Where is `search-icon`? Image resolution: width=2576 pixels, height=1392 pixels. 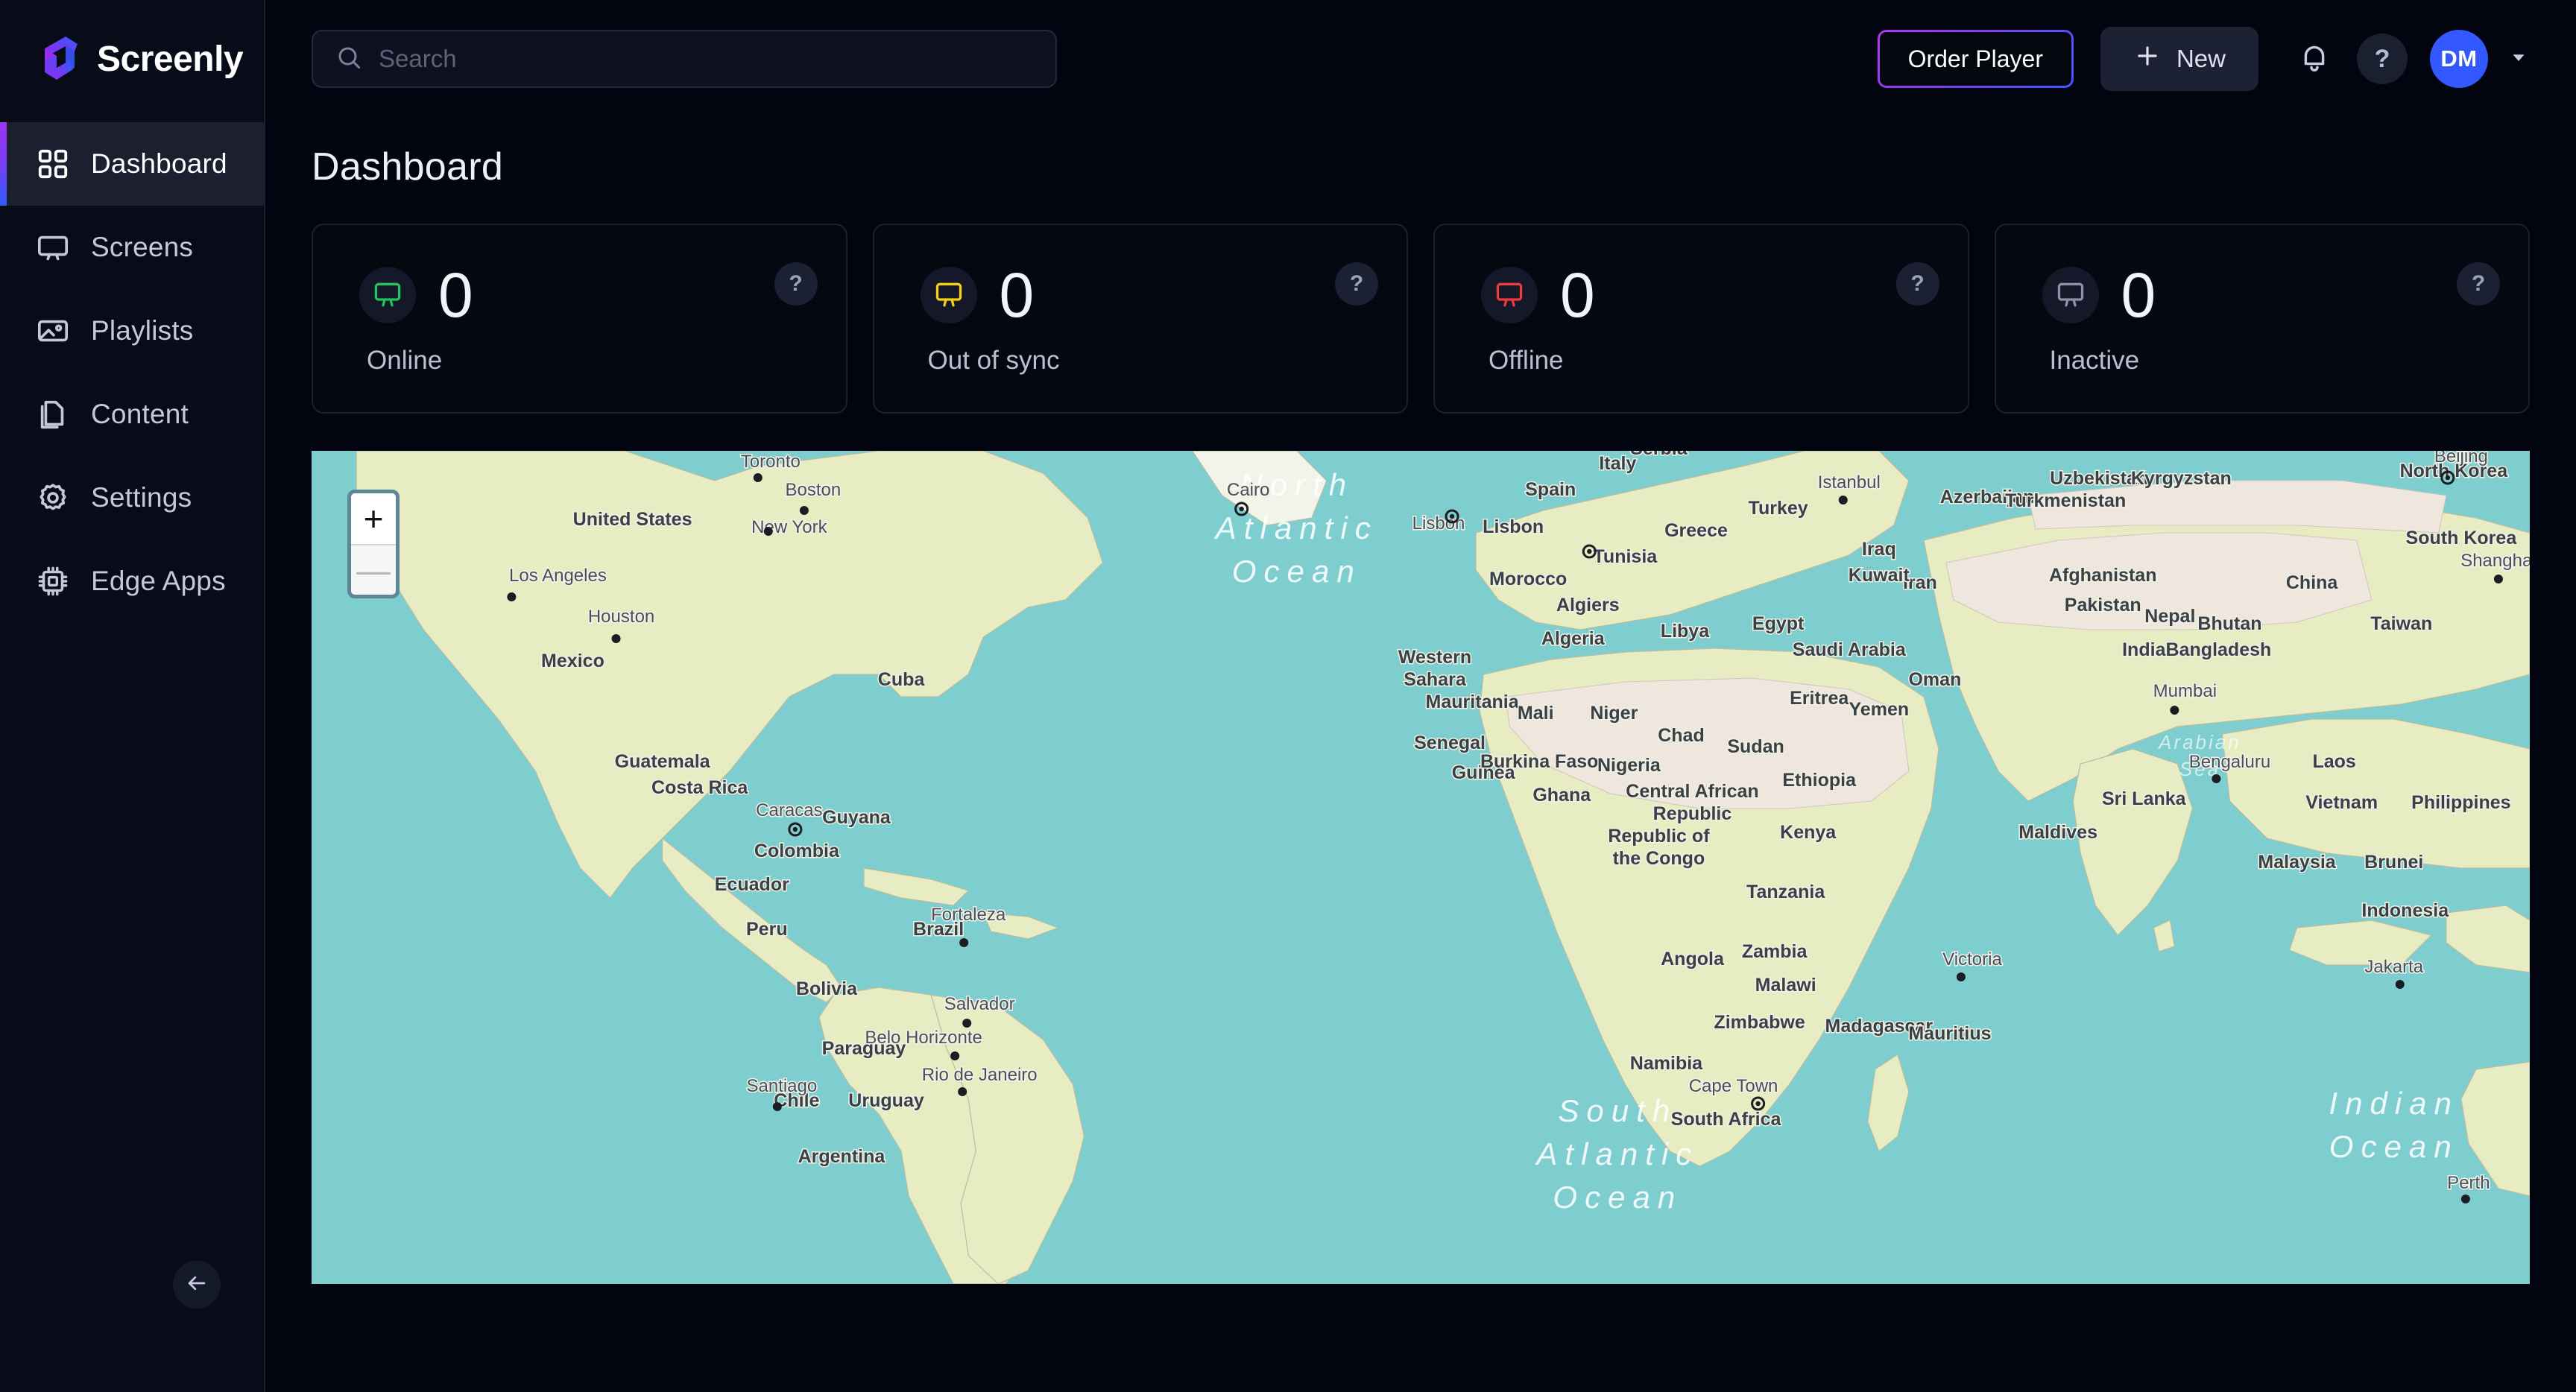 search-icon is located at coordinates (348, 60).